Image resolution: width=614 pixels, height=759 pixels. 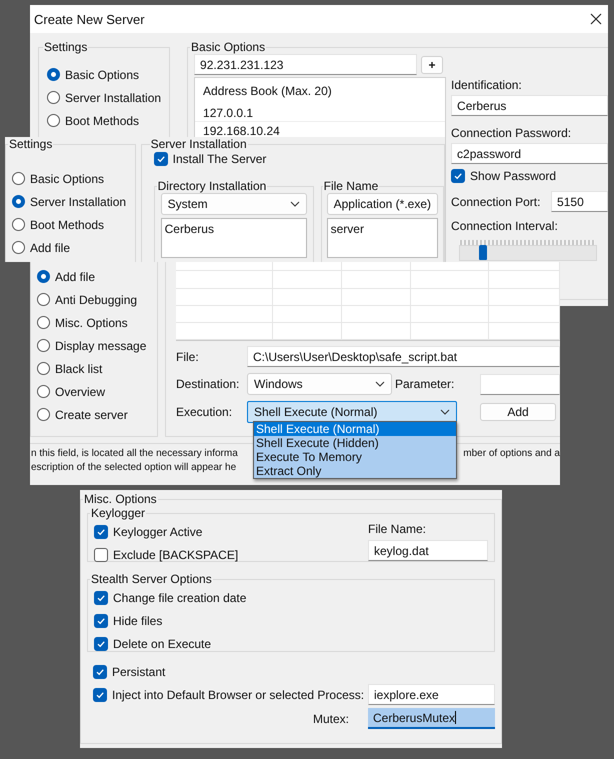 I want to click on file-path-field: C:\Users\User\Desktop\safe_script.bat, so click(x=403, y=356).